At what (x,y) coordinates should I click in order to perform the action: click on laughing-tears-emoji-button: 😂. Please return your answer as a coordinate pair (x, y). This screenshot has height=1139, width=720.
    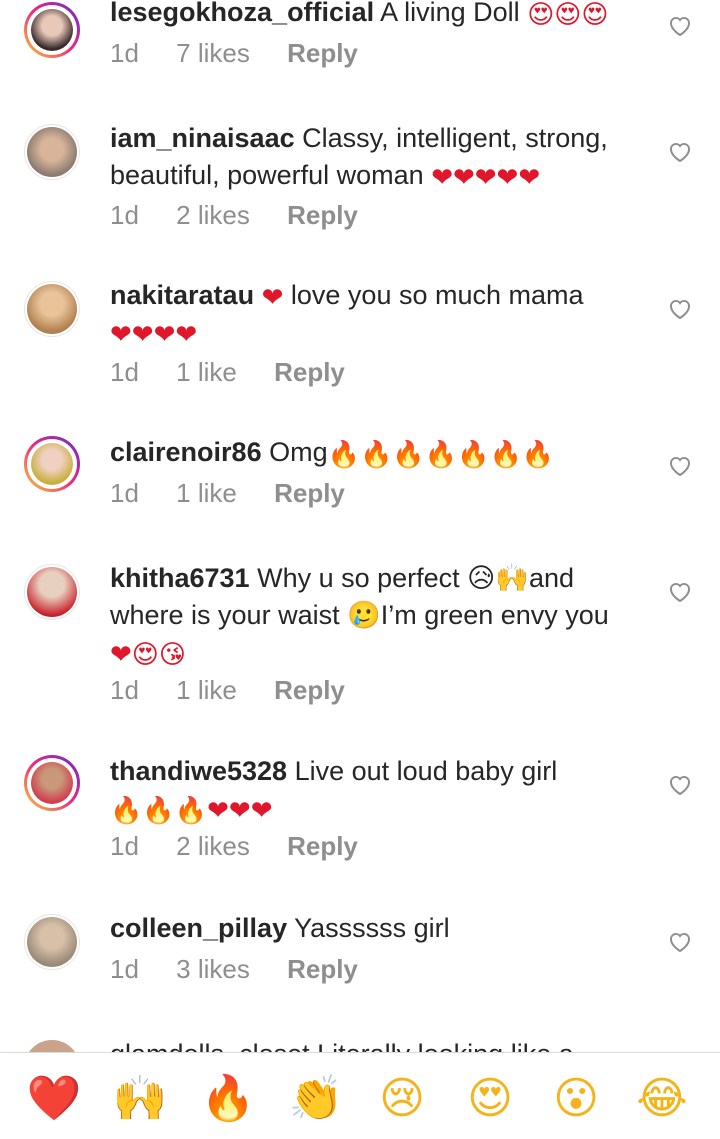
    Looking at the image, I should click on (662, 1099).